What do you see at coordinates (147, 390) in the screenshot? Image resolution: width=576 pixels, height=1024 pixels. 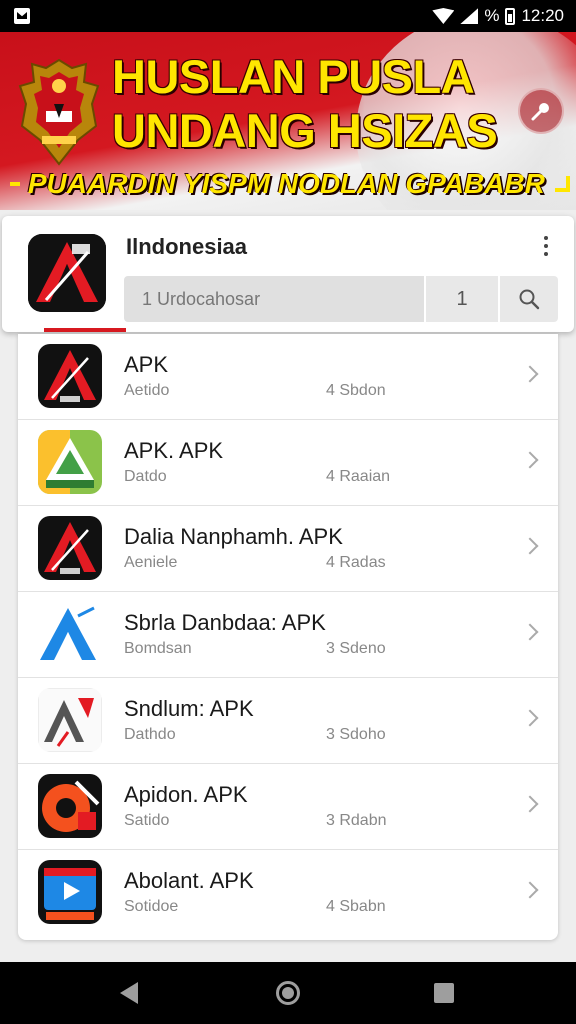 I see `app-subtitle: Aetido` at bounding box center [147, 390].